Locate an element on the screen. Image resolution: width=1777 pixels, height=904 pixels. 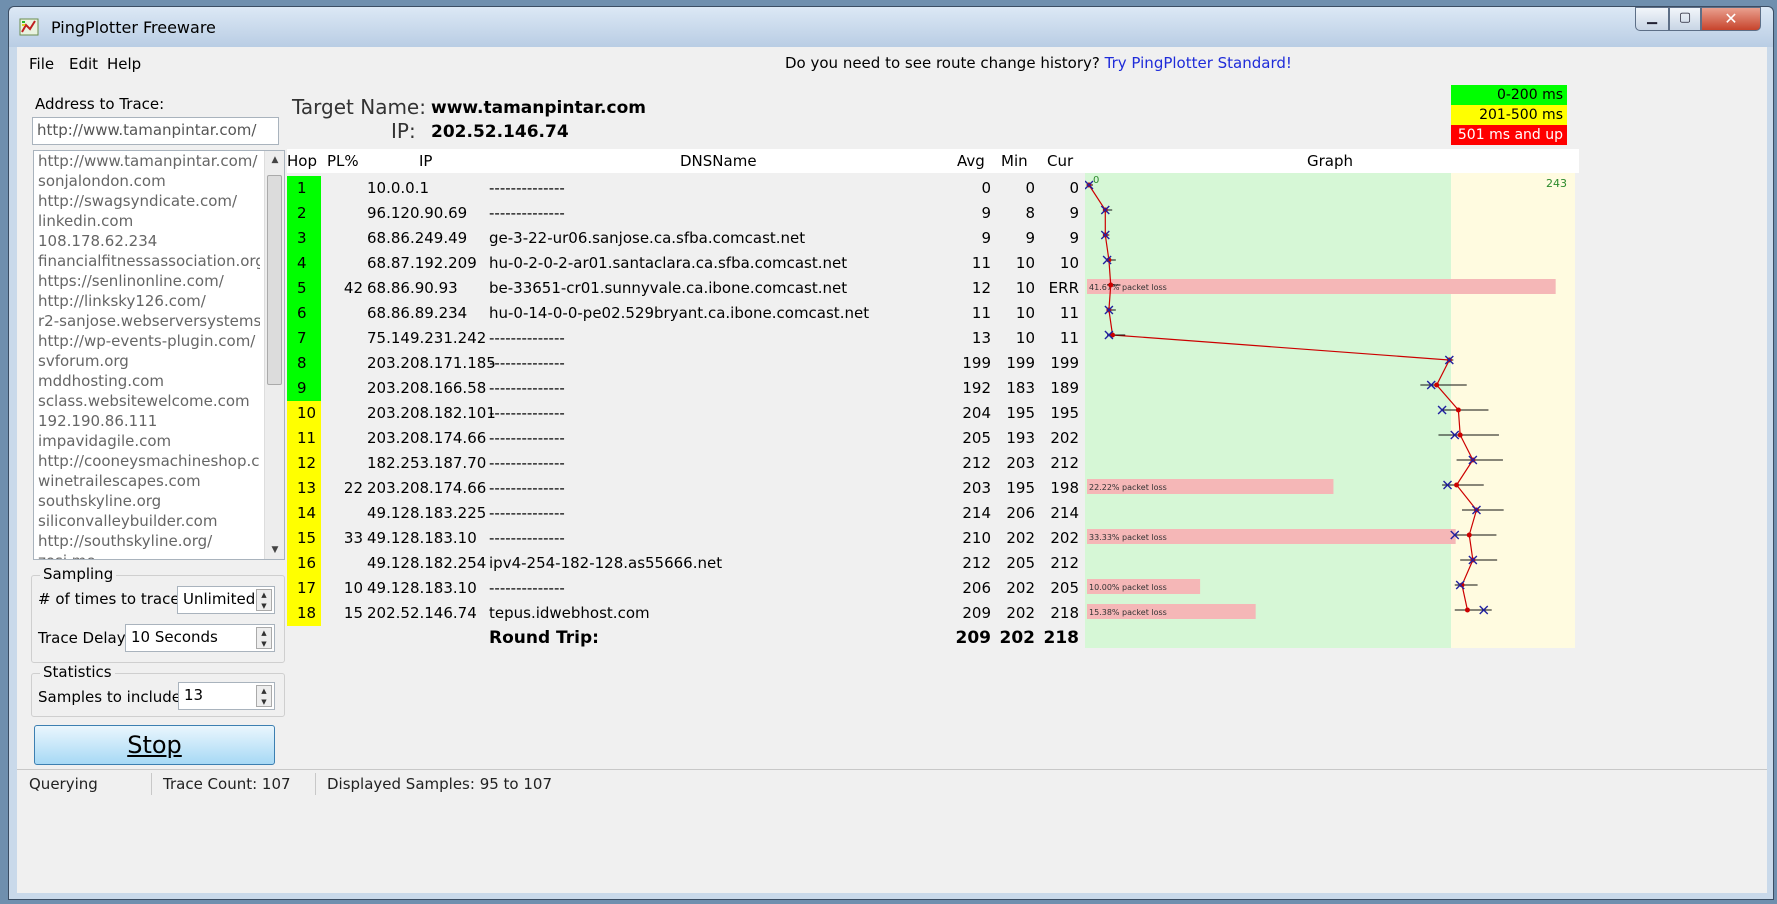
history-item: mddhosting.com is located at coordinates (147, 381).